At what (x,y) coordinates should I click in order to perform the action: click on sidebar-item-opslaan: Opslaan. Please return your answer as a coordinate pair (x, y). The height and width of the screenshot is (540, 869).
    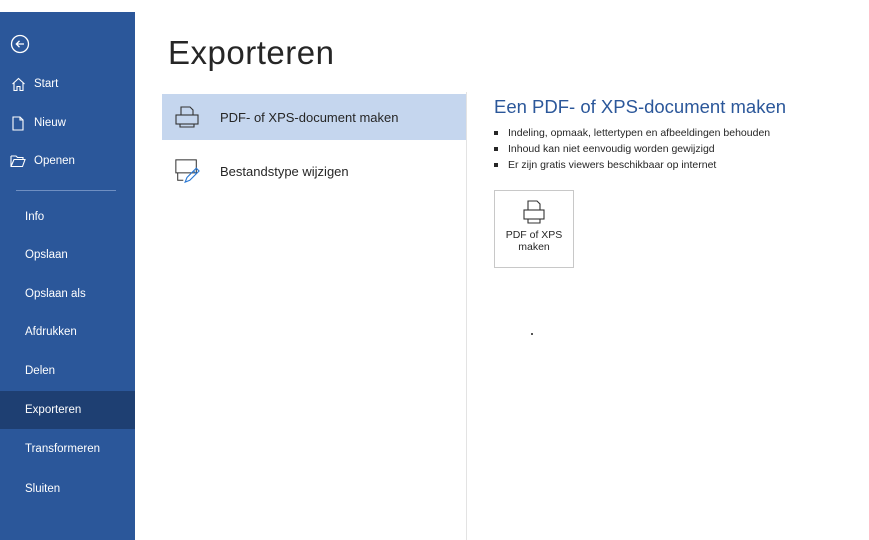
    Looking at the image, I should click on (67, 255).